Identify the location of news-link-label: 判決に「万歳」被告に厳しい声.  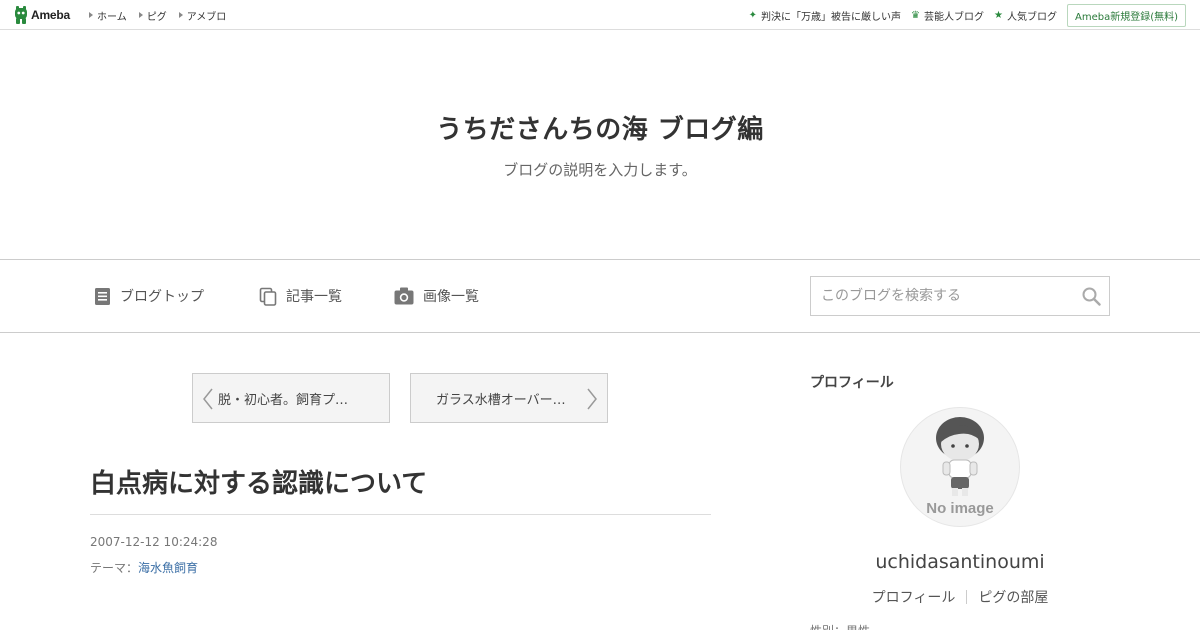
(831, 17).